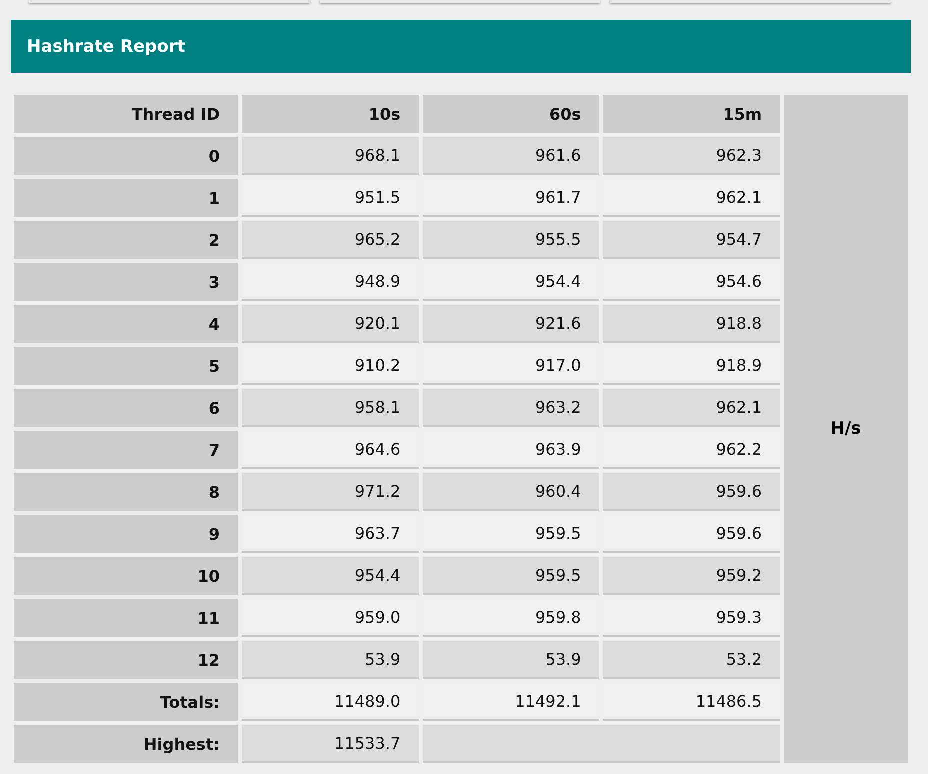 The width and height of the screenshot is (928, 774). What do you see at coordinates (126, 618) in the screenshot?
I see `row-label: 11` at bounding box center [126, 618].